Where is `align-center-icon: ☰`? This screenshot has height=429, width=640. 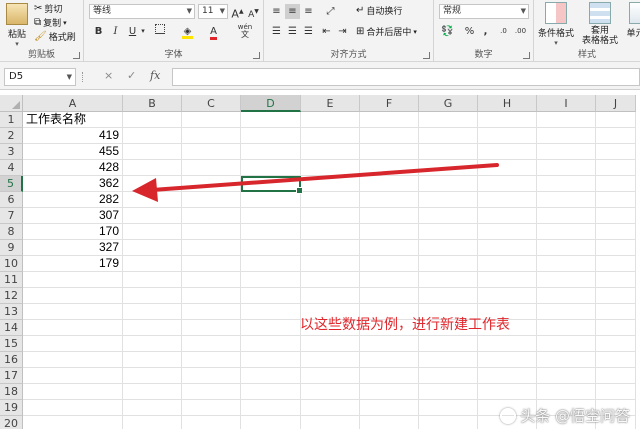
align-center-icon: ☰ is located at coordinates (292, 31).